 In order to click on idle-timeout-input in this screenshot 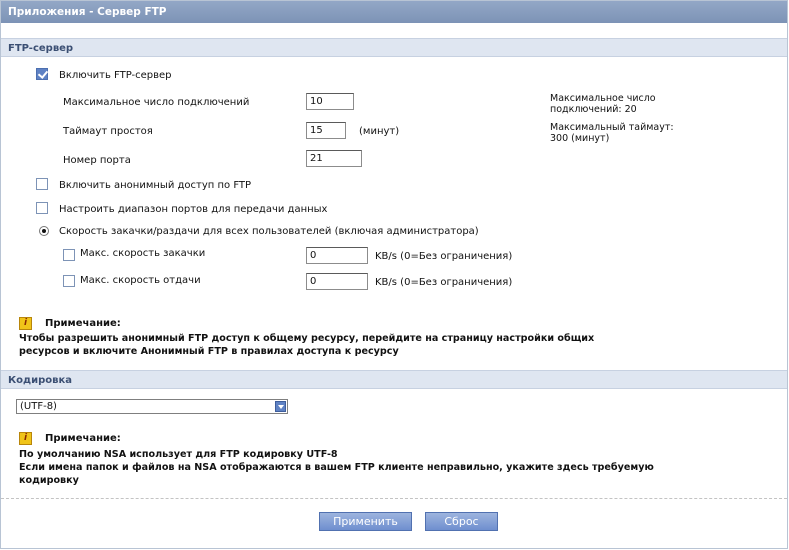, I will do `click(326, 130)`.